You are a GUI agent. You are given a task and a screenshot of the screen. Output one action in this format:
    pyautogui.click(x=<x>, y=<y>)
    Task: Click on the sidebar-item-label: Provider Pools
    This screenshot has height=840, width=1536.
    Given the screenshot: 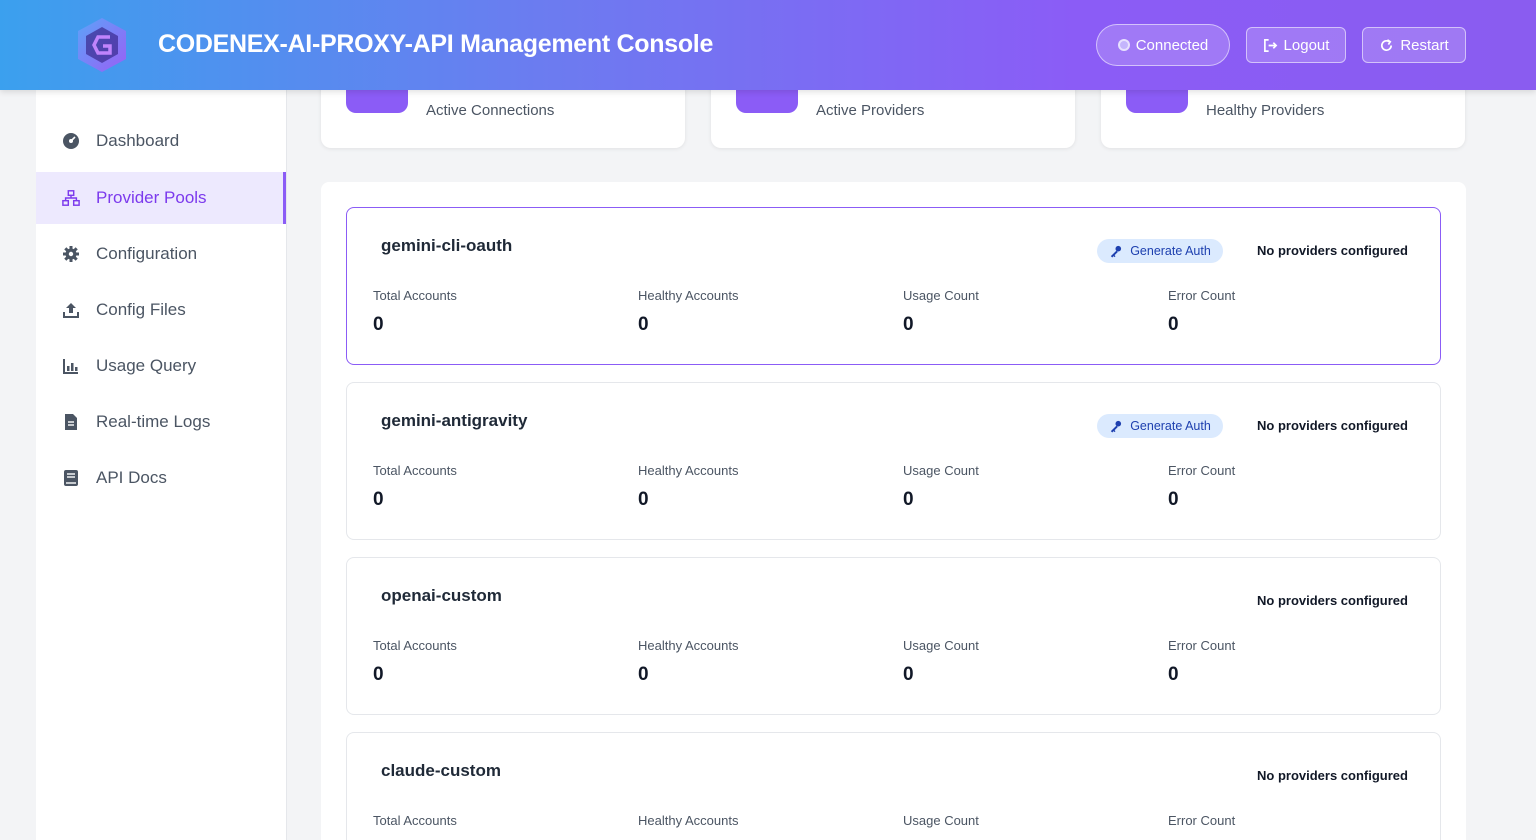 What is the action you would take?
    pyautogui.click(x=151, y=197)
    